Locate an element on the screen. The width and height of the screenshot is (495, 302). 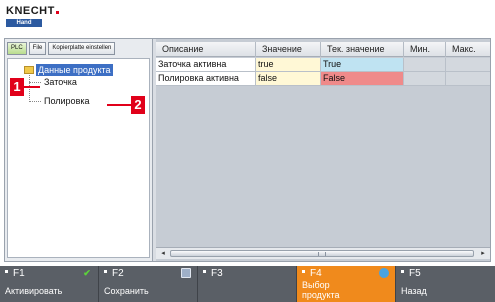
f2-key-label: F2 is located at coordinates (118, 273).